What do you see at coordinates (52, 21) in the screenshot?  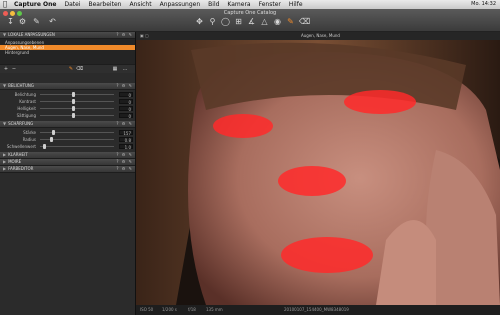 I see `undo-icon: ↶` at bounding box center [52, 21].